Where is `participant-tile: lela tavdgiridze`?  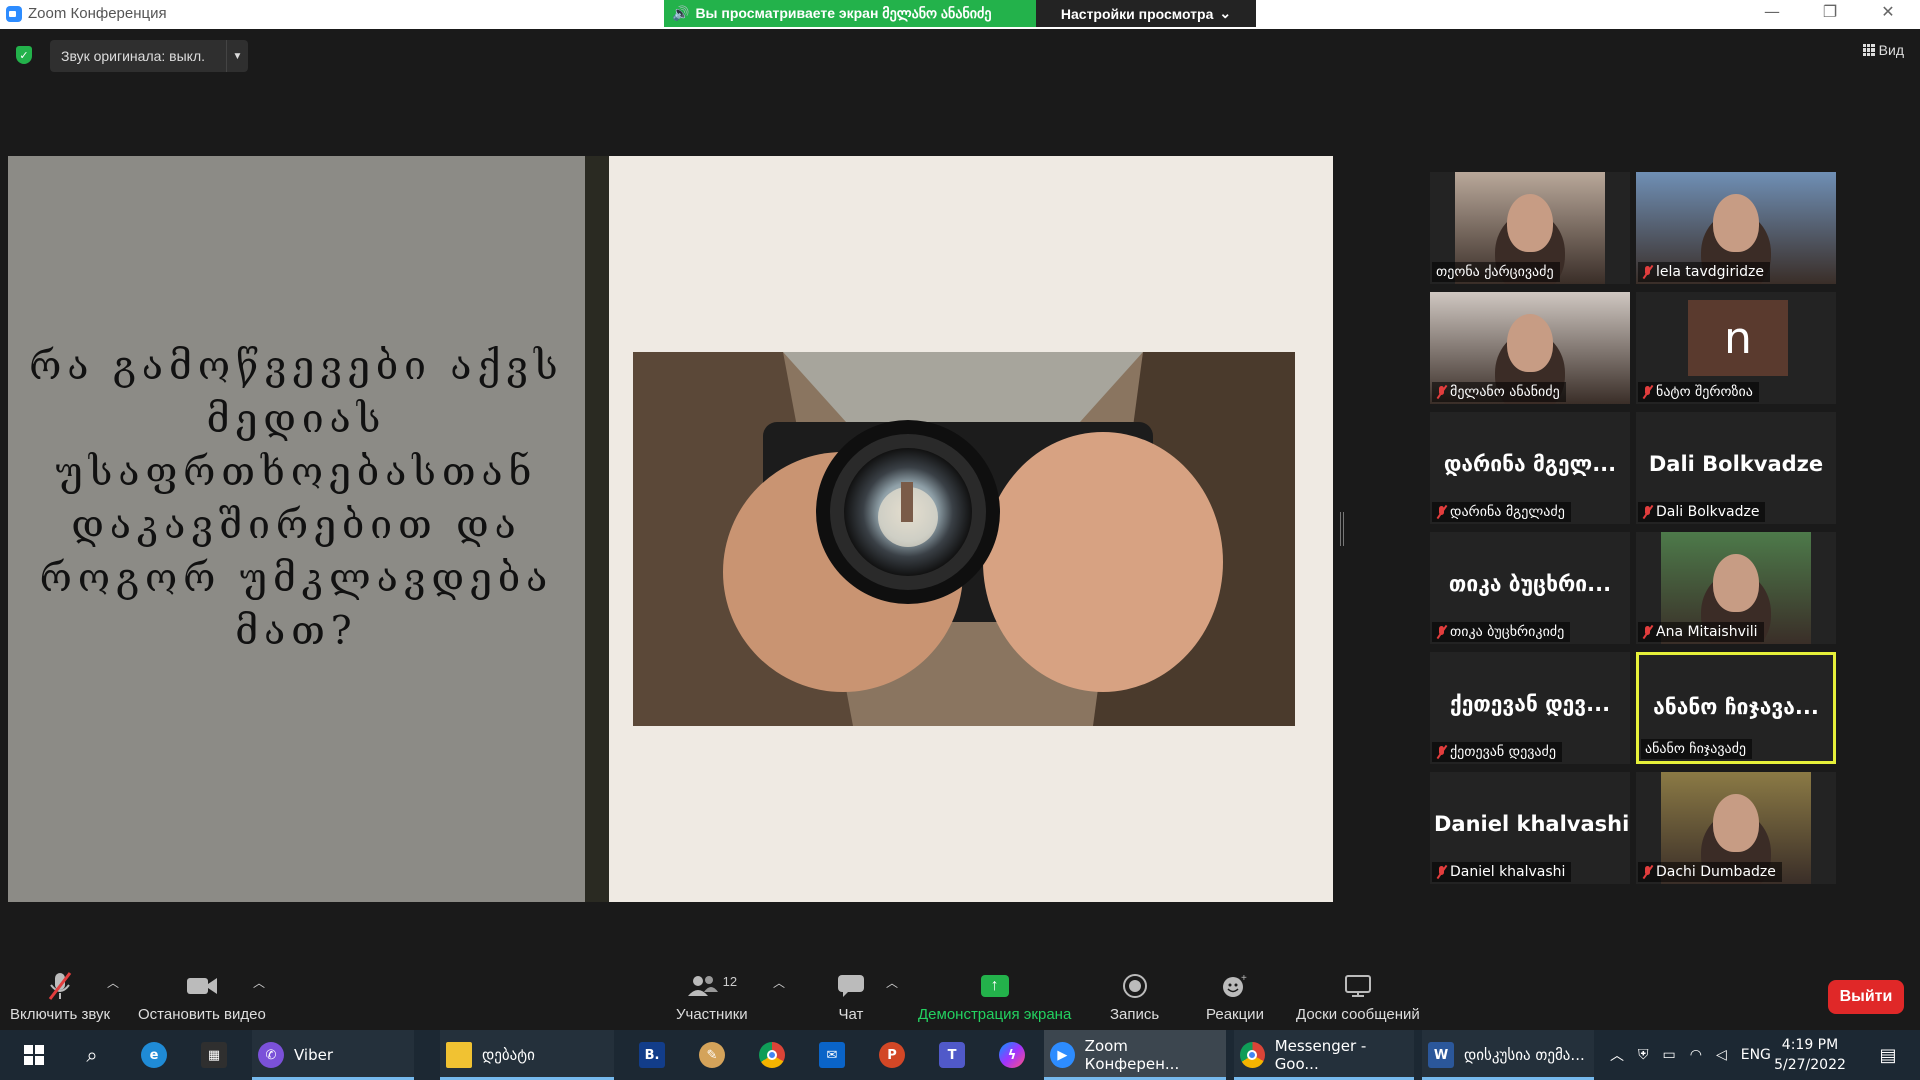
participant-tile: lela tavdgiridze is located at coordinates (1736, 228).